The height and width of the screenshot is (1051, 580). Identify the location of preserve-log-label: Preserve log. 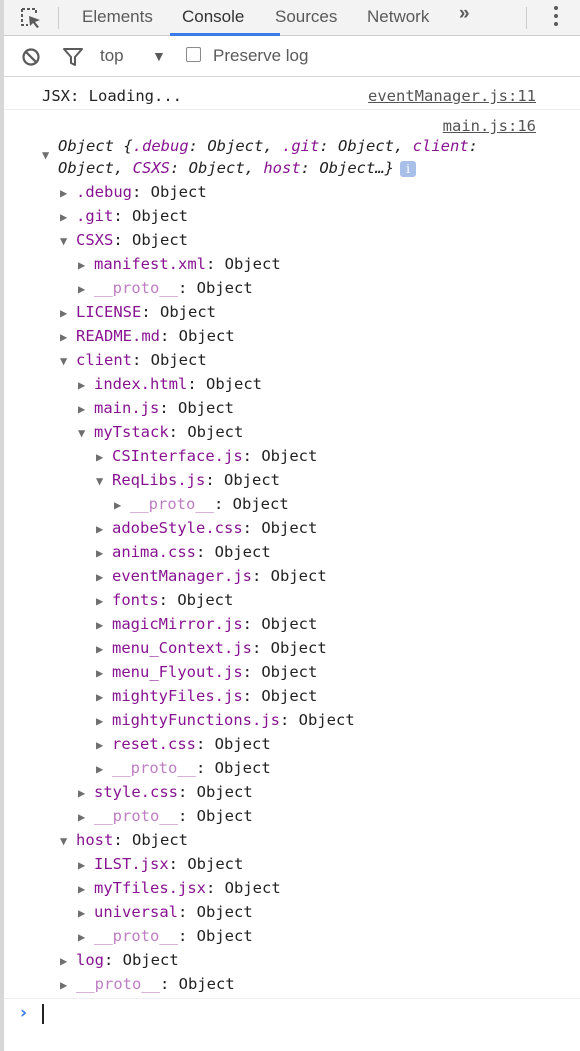
(260, 56).